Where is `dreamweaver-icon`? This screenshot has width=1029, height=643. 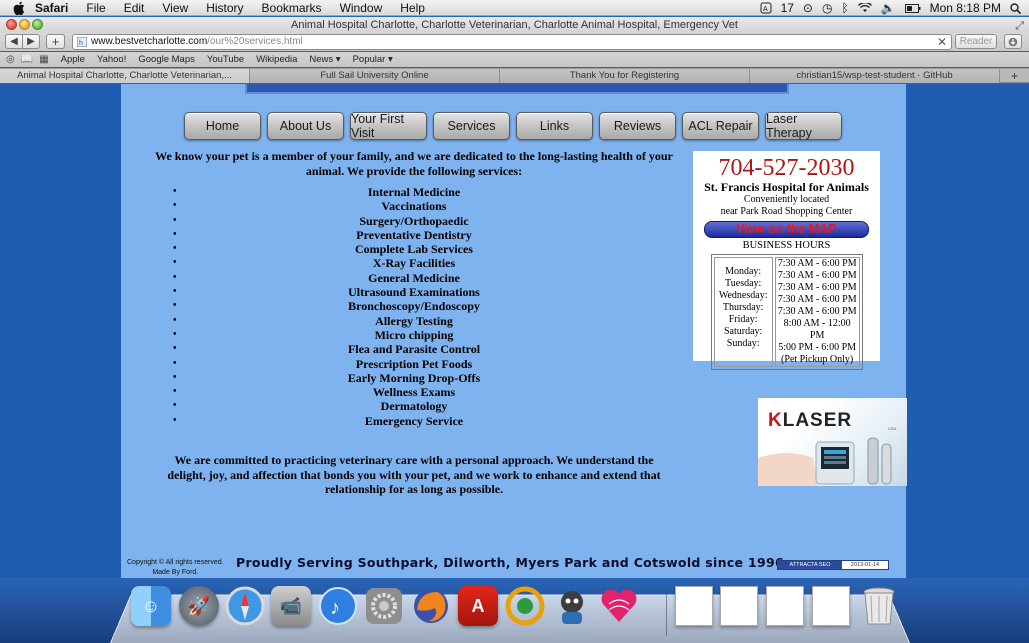 dreamweaver-icon is located at coordinates (525, 606).